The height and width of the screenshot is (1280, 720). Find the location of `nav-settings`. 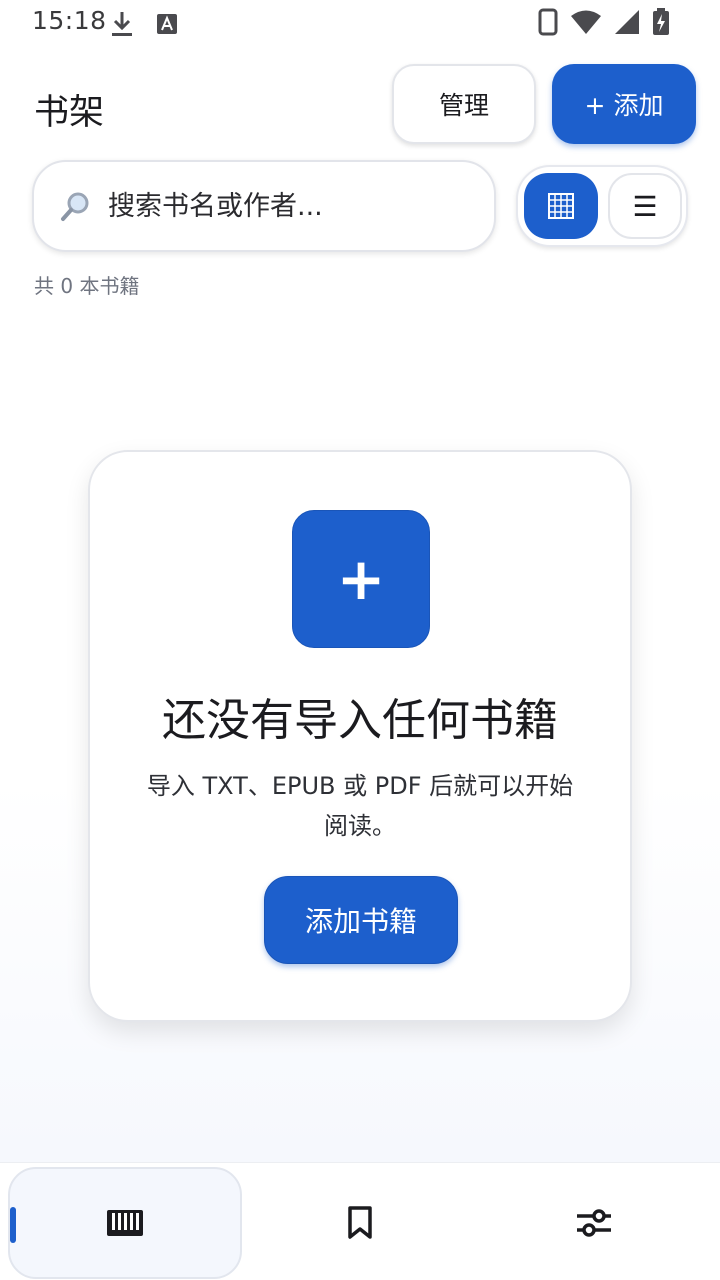

nav-settings is located at coordinates (594, 1223).